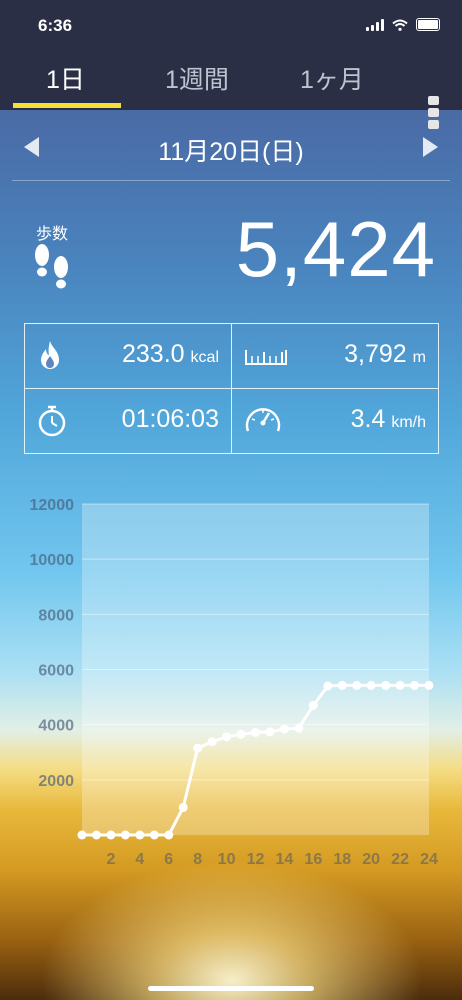 The image size is (462, 1000). What do you see at coordinates (52, 505) in the screenshot?
I see `y-tick-label: 12000` at bounding box center [52, 505].